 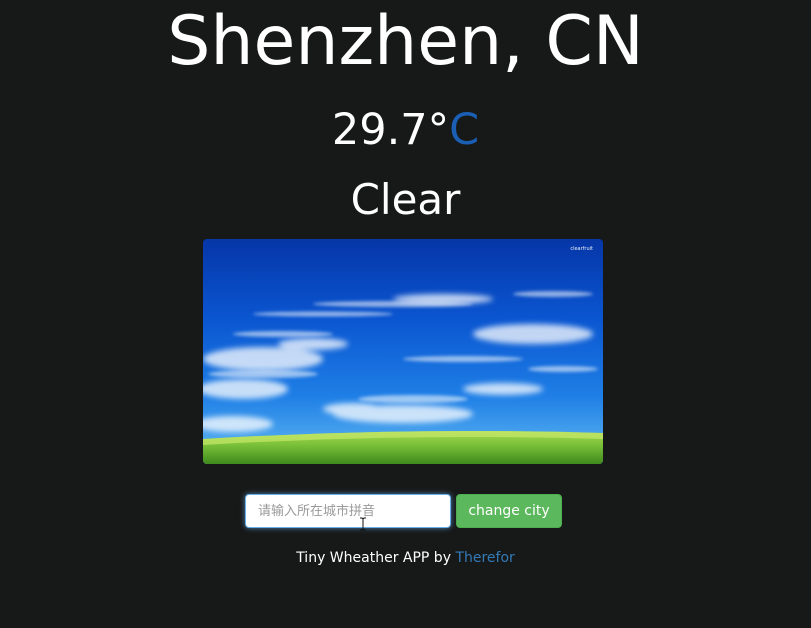 I want to click on text-cursor-icon, so click(x=363, y=524).